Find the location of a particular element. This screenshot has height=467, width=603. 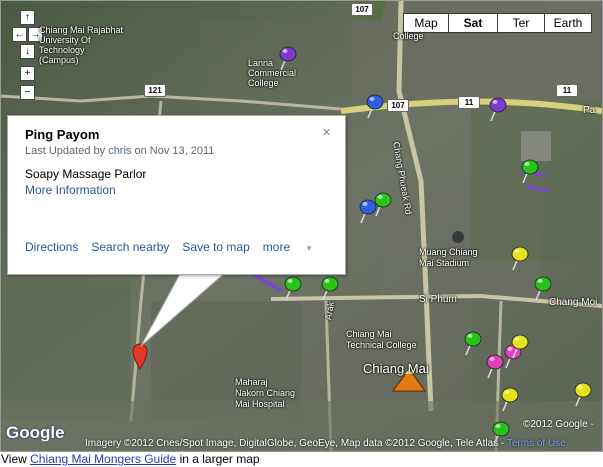

pan-down-button: ↓ is located at coordinates (27, 51).